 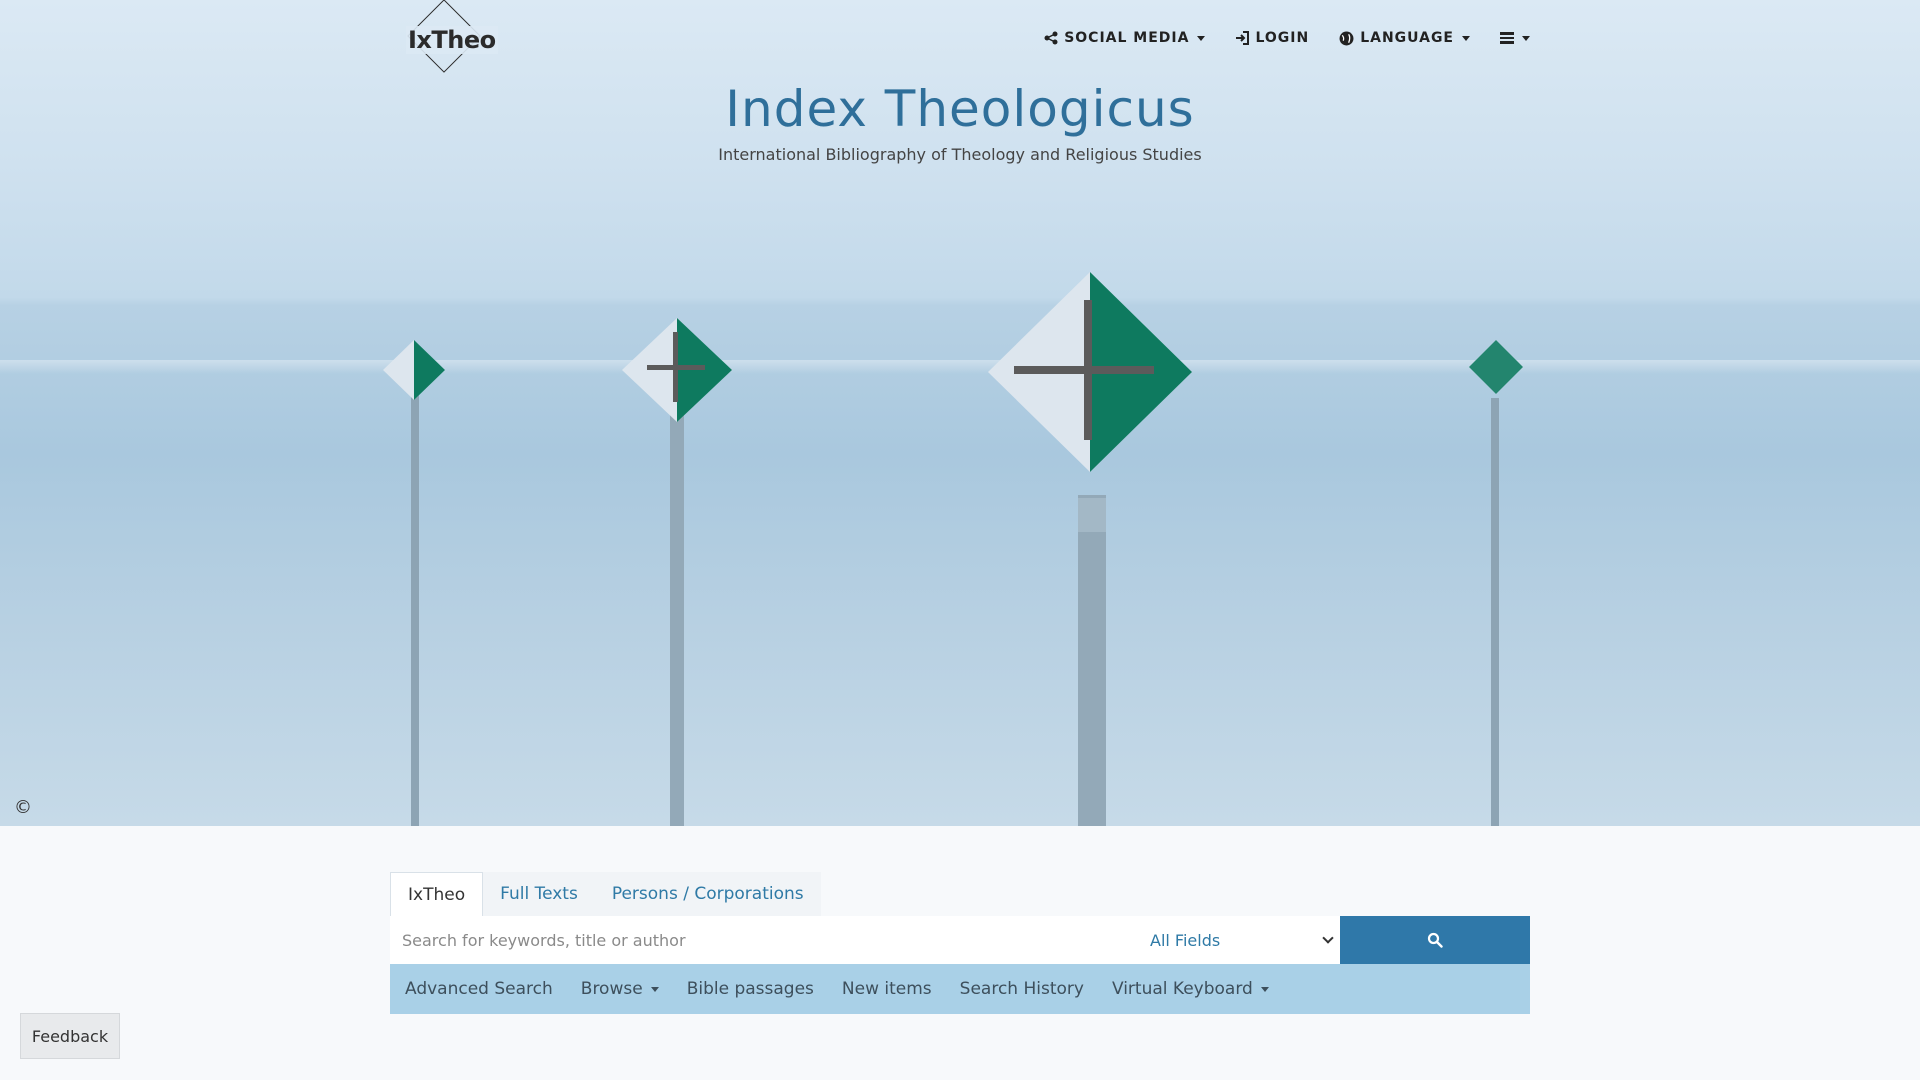 I want to click on ixtheo-logo: IxTheo, so click(x=449, y=40).